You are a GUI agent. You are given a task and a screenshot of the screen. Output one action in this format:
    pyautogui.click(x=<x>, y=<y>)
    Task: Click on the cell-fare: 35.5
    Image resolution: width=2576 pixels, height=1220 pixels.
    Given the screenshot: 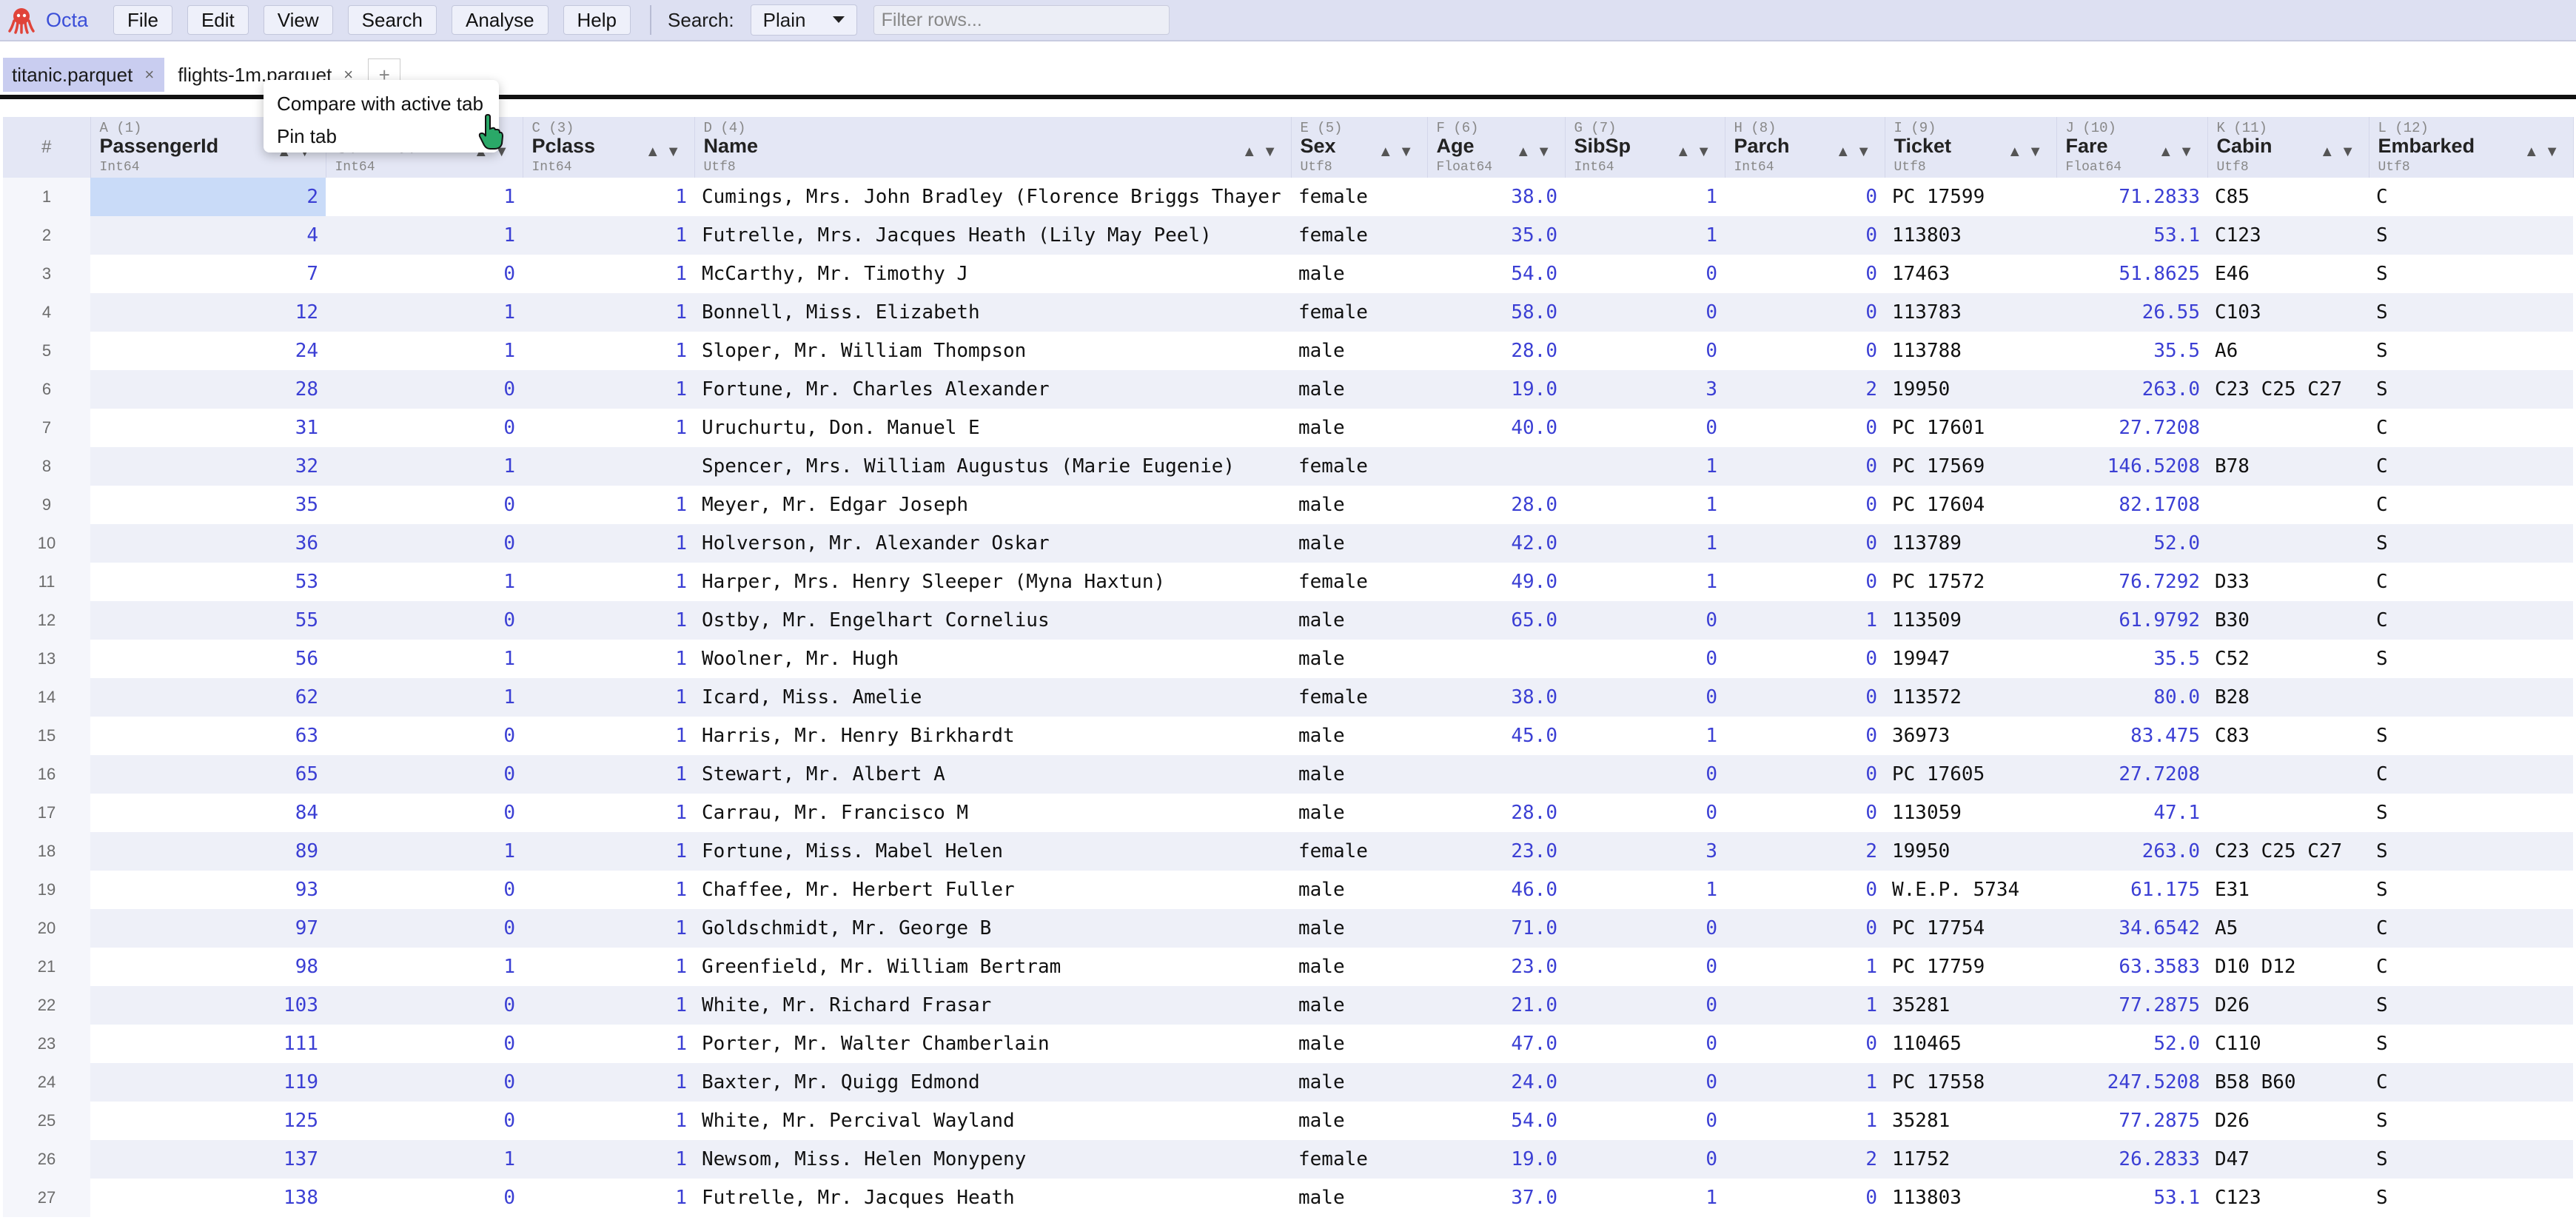 What is the action you would take?
    pyautogui.click(x=2131, y=351)
    